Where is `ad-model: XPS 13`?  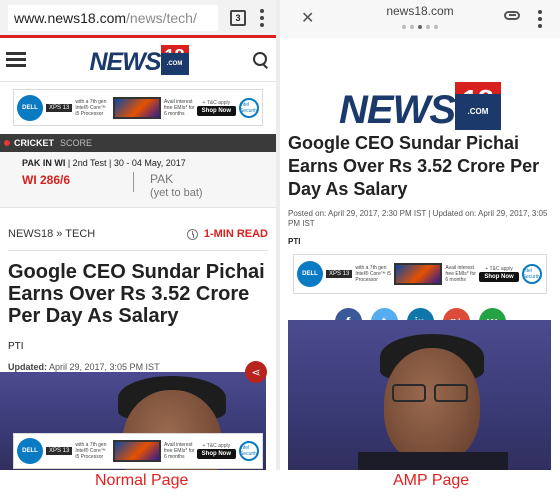
ad-model: XPS 13 is located at coordinates (59, 107).